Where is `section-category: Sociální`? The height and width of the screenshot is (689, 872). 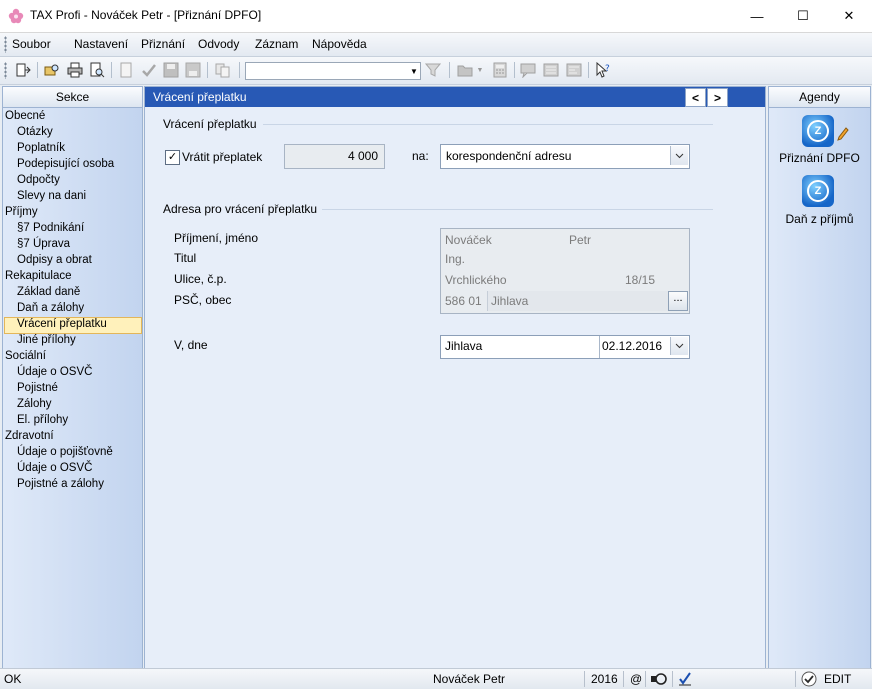
section-category: Sociální is located at coordinates (25, 356).